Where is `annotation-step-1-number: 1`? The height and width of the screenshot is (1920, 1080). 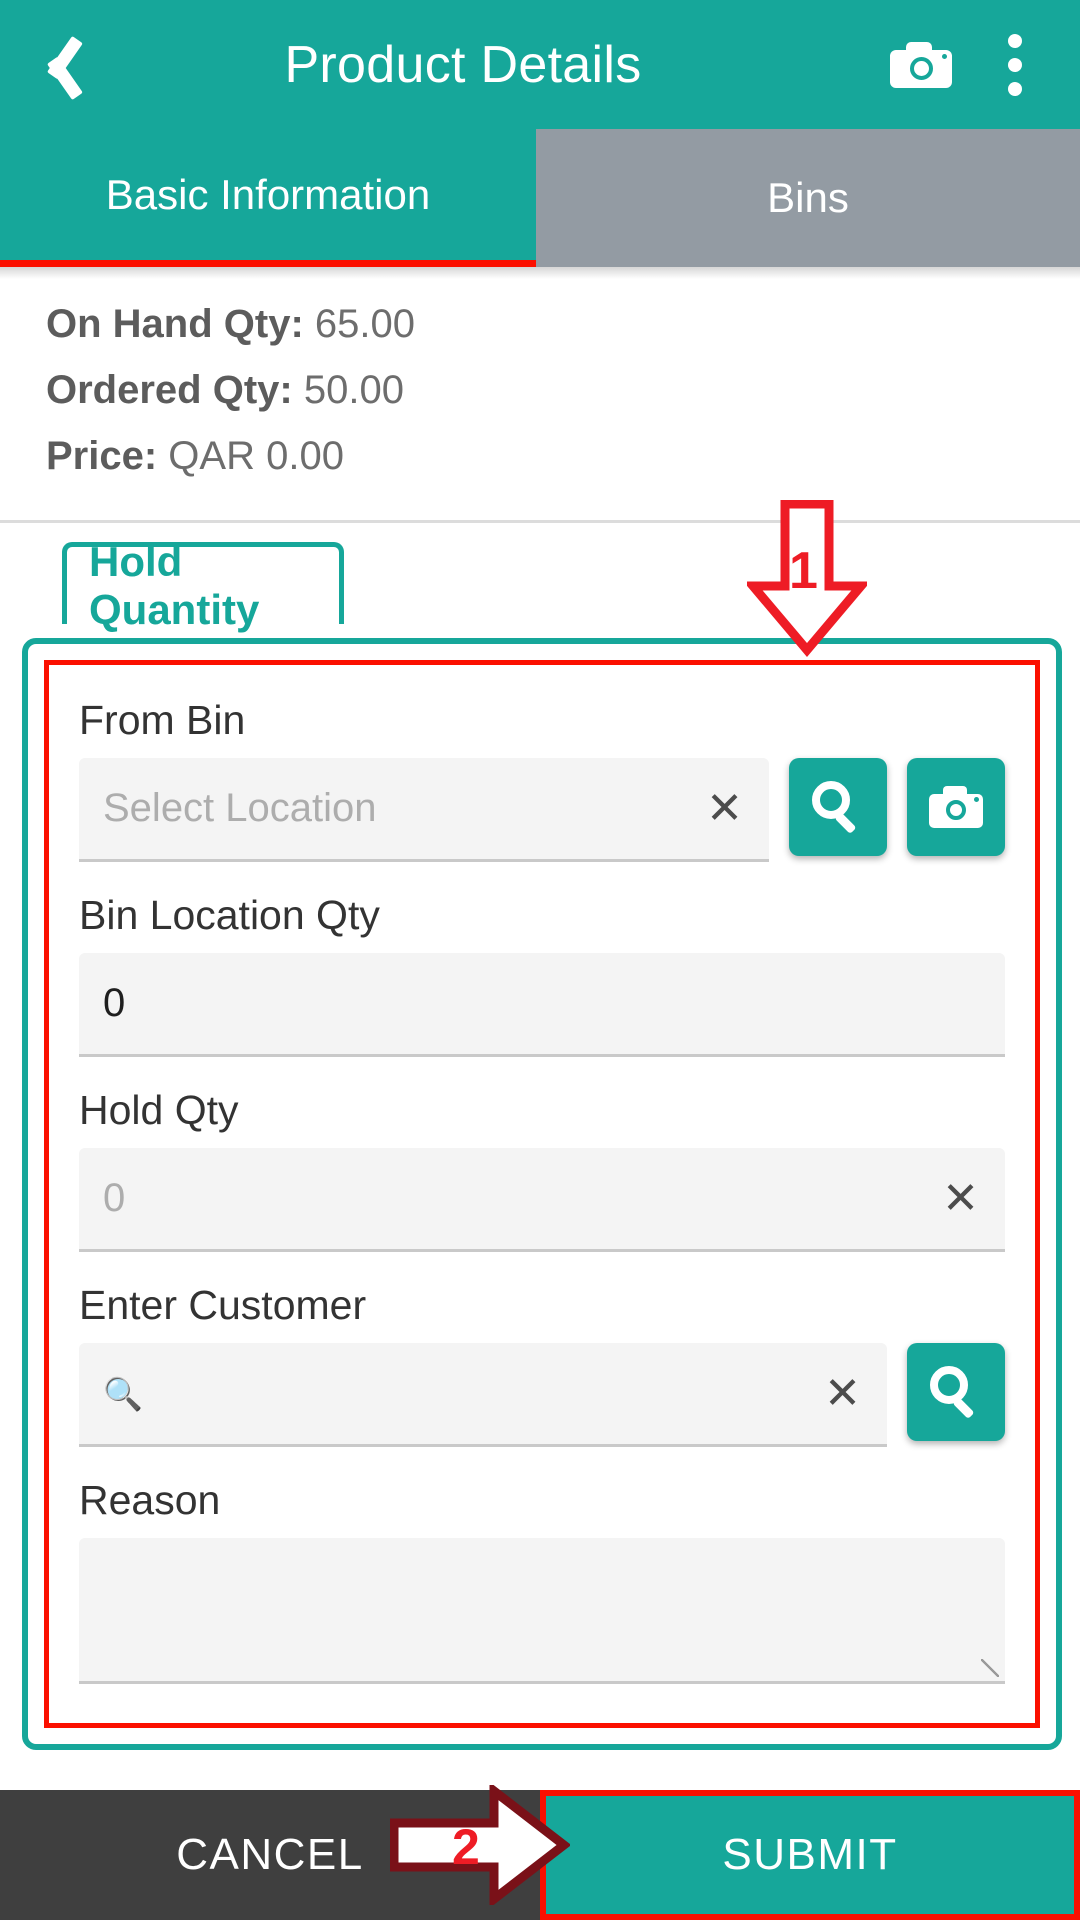 annotation-step-1-number: 1 is located at coordinates (803, 571).